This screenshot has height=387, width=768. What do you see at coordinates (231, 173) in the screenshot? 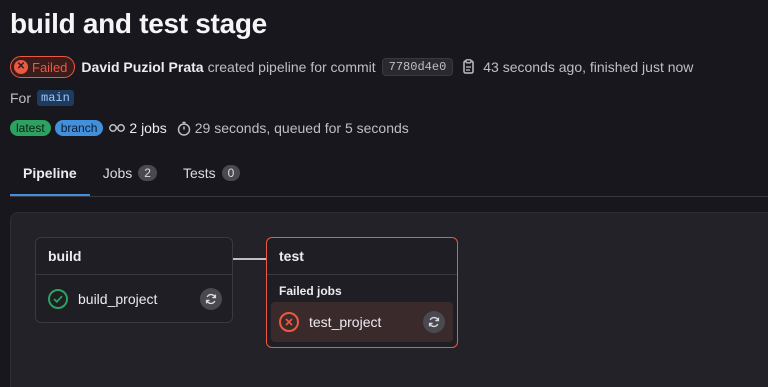
I see `tab-tests-count: 0` at bounding box center [231, 173].